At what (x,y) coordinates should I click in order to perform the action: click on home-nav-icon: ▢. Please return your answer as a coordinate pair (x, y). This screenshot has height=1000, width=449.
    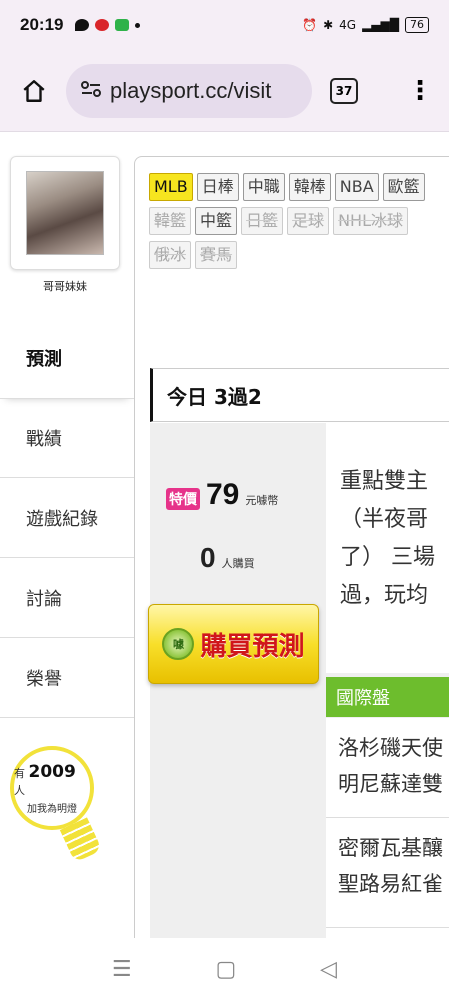
    Looking at the image, I should click on (226, 969).